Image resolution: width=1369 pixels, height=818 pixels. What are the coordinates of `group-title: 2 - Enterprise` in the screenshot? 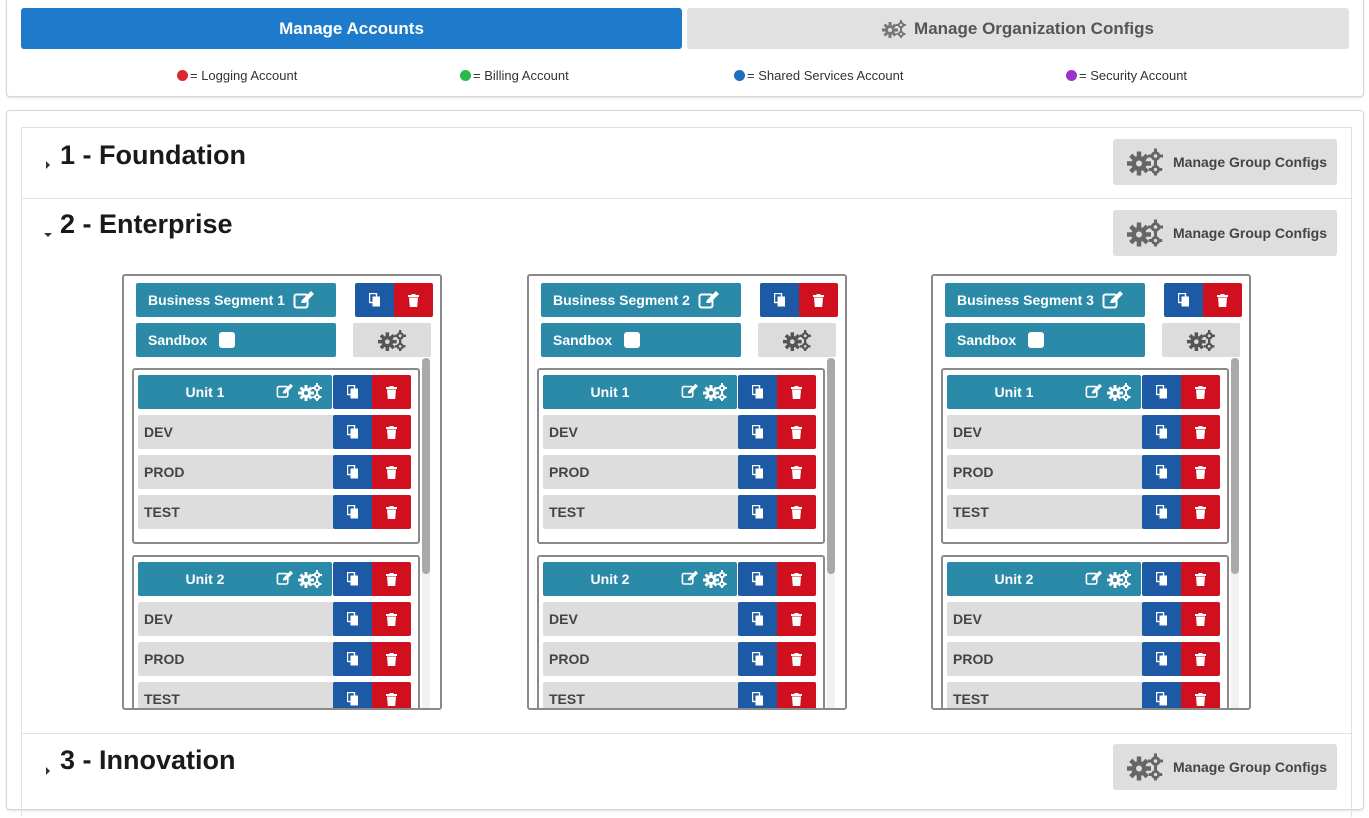 It's located at (146, 224).